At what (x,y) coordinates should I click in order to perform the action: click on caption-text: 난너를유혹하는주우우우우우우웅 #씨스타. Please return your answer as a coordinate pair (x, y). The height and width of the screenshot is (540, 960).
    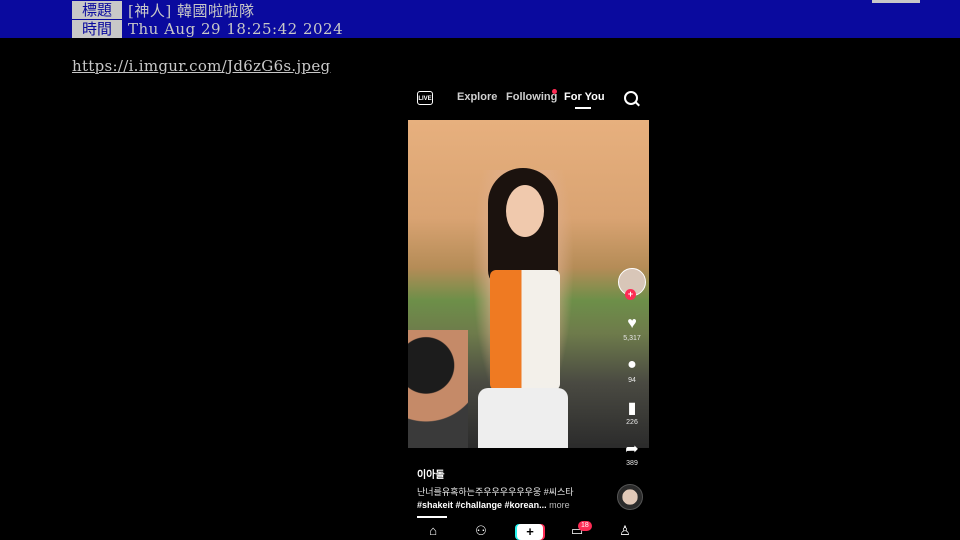
    Looking at the image, I should click on (495, 492).